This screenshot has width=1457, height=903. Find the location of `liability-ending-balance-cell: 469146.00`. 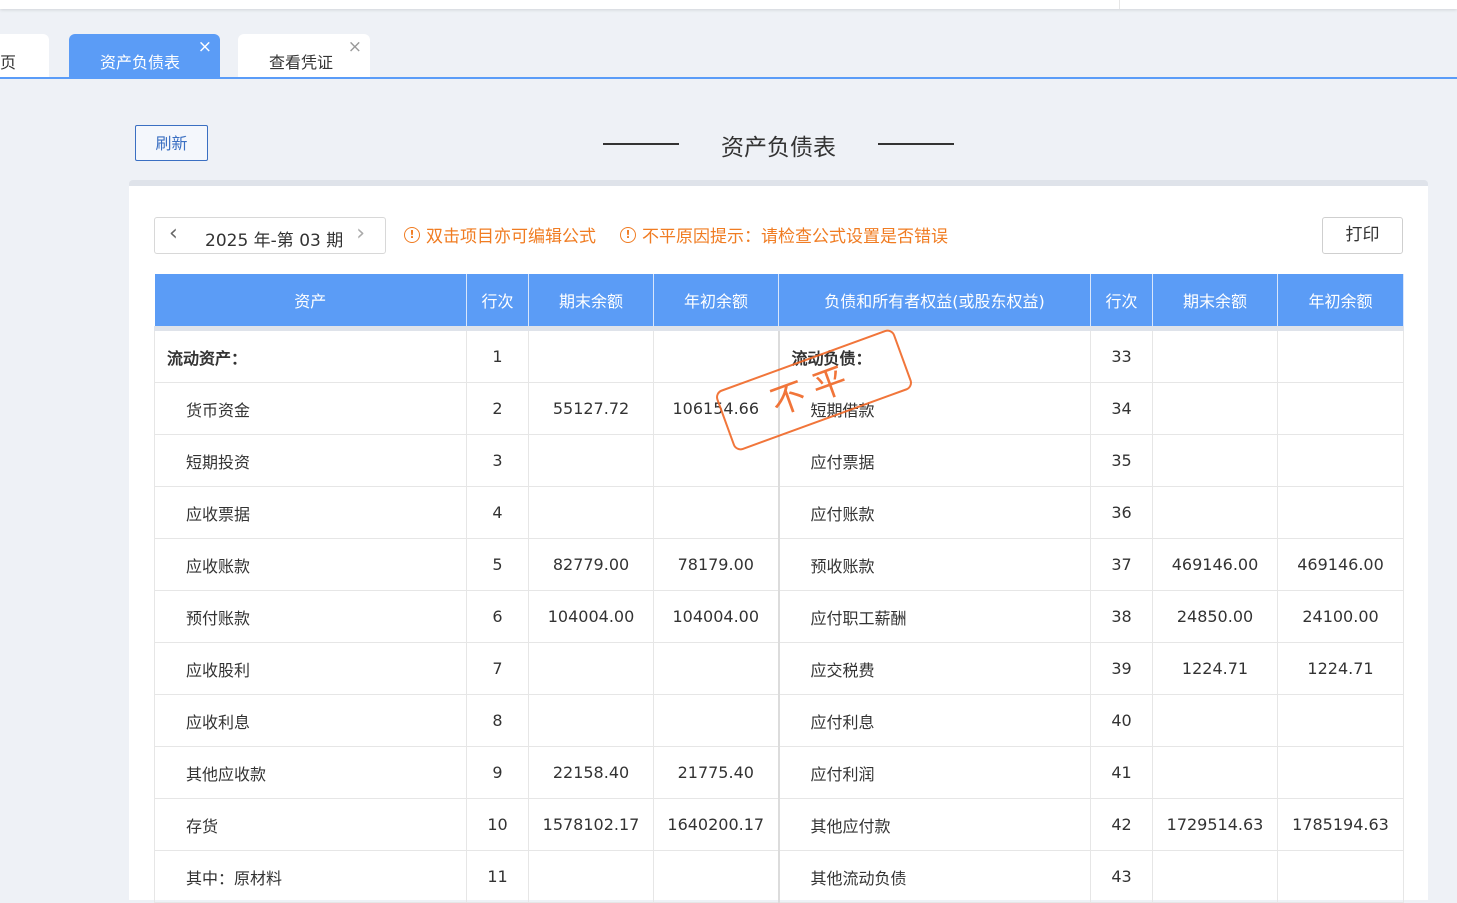

liability-ending-balance-cell: 469146.00 is located at coordinates (1215, 564).